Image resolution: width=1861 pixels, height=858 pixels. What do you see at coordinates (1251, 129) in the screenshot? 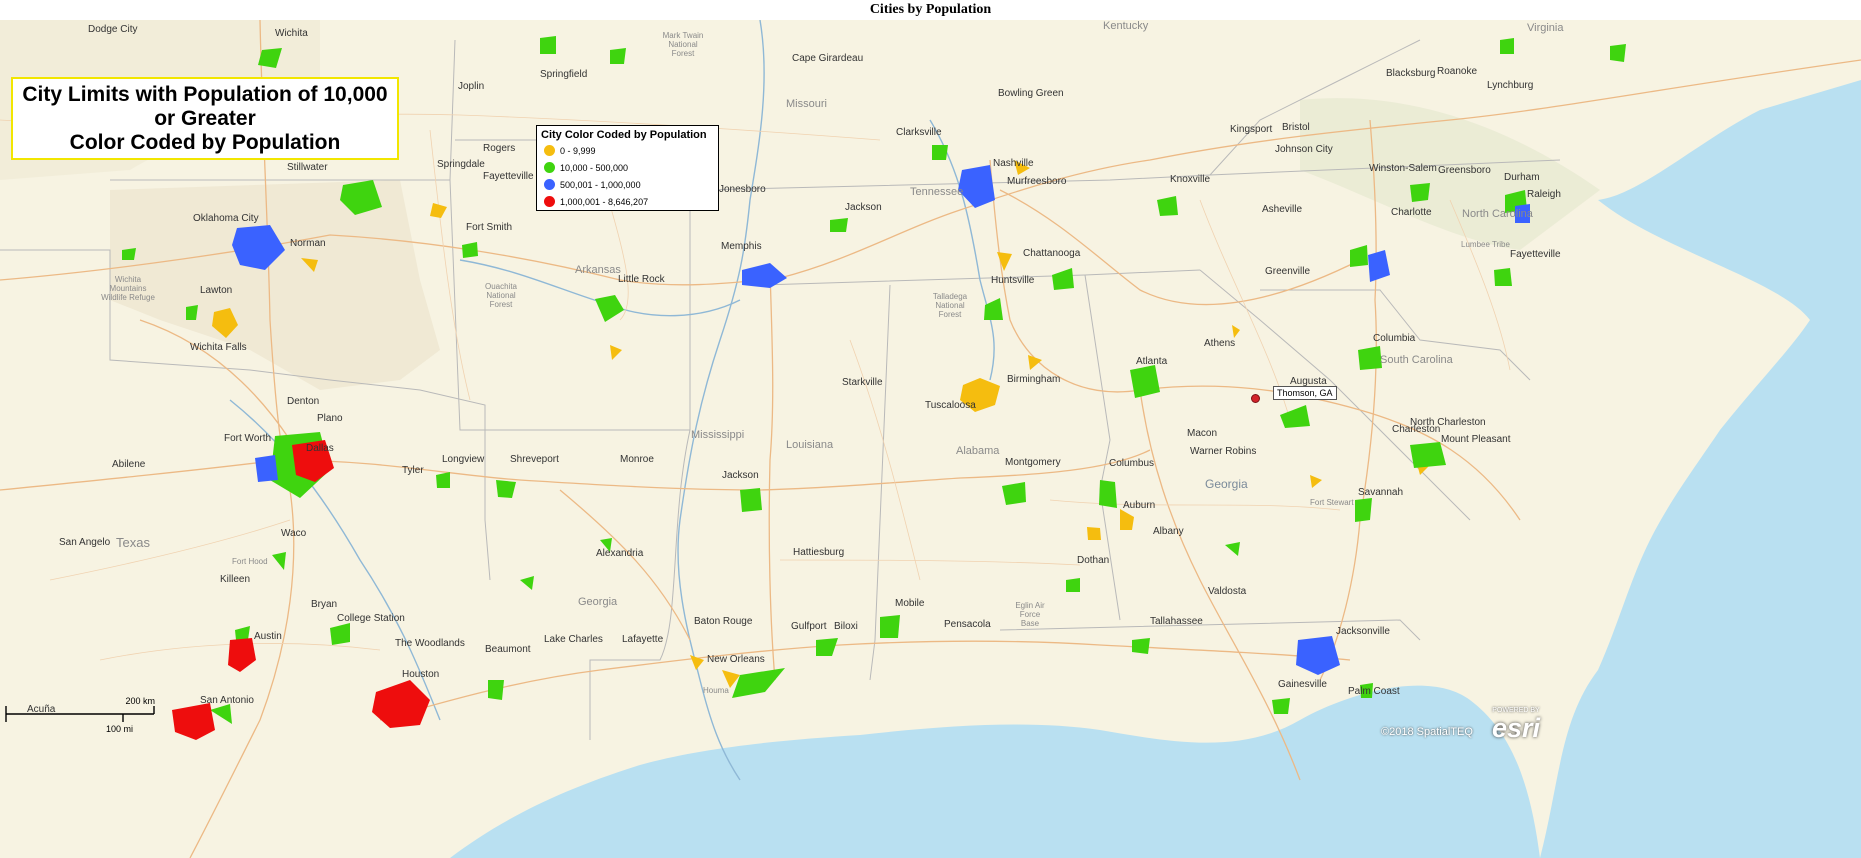
I see `city-label: Kingsport` at bounding box center [1251, 129].